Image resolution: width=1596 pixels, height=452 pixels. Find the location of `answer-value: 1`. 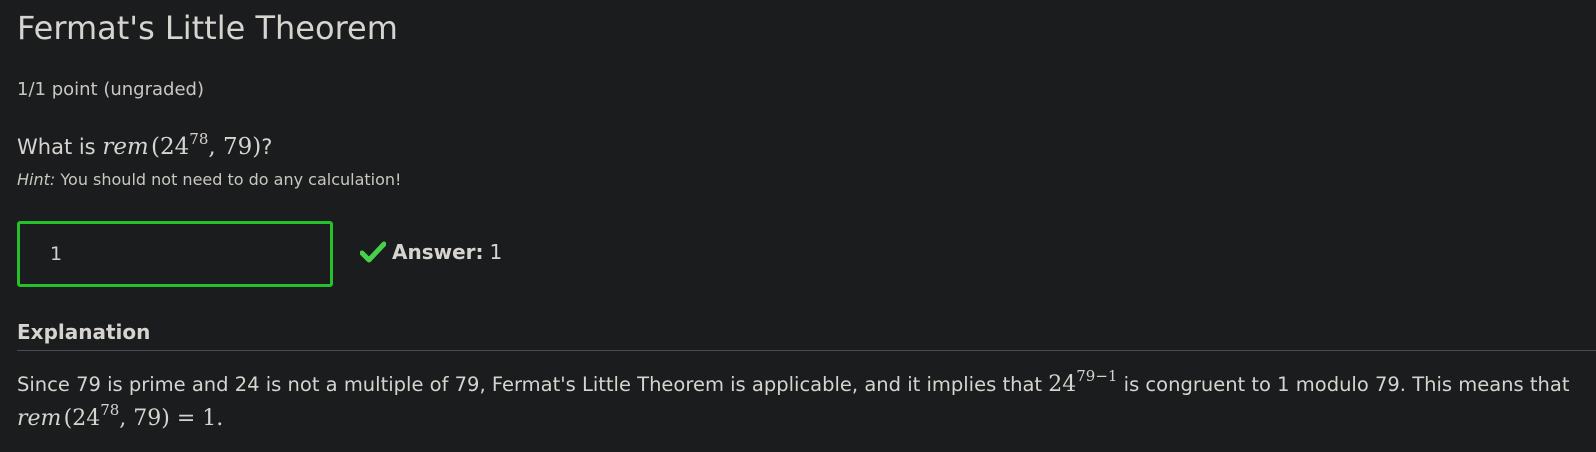

answer-value: 1 is located at coordinates (496, 252).